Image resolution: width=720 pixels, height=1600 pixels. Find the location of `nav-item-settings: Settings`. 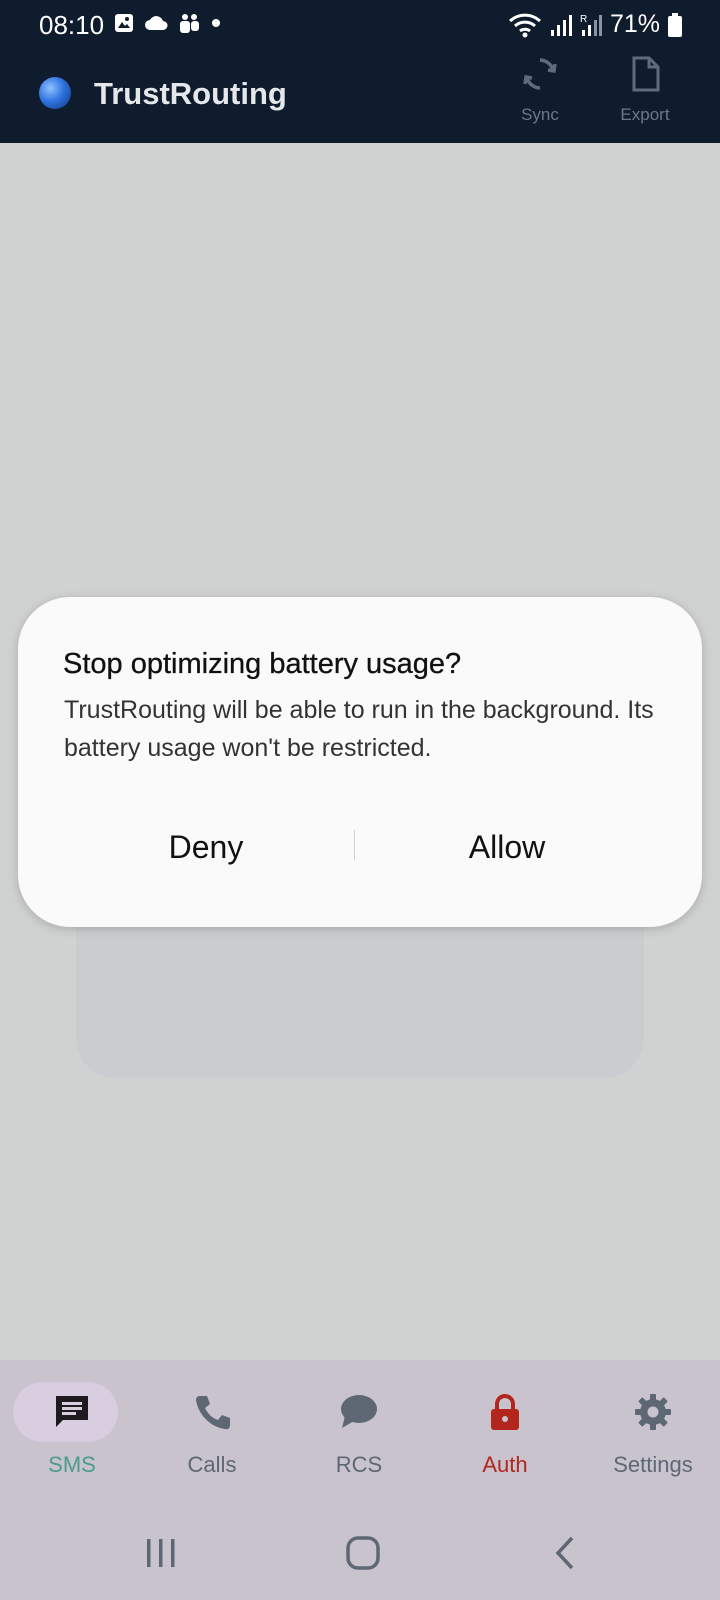

nav-item-settings: Settings is located at coordinates (650, 1430).